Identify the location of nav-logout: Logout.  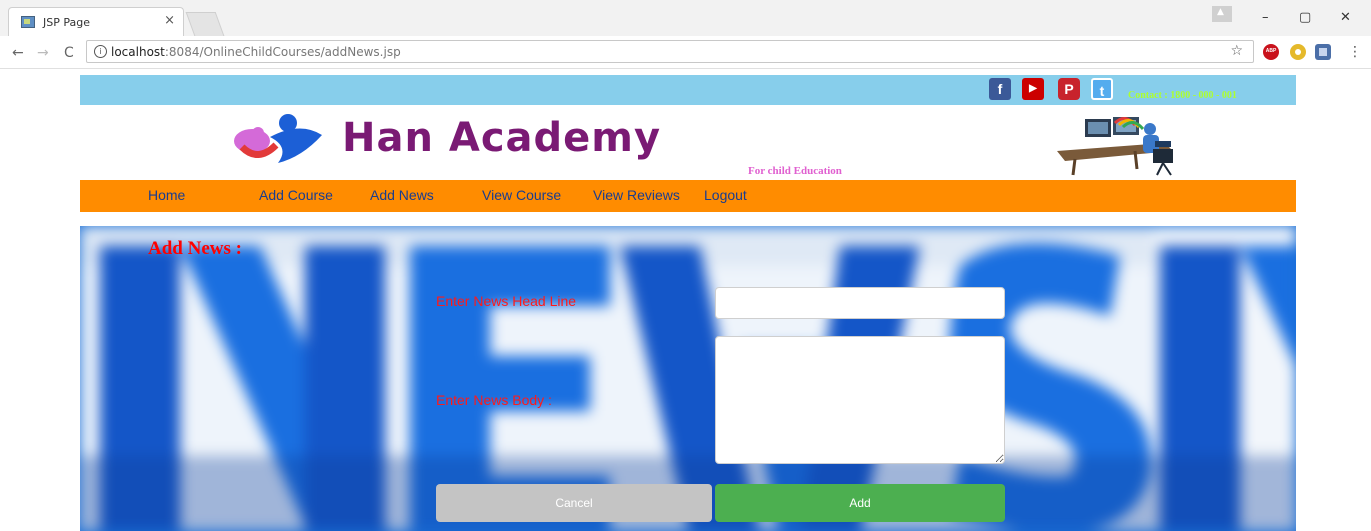
(725, 195).